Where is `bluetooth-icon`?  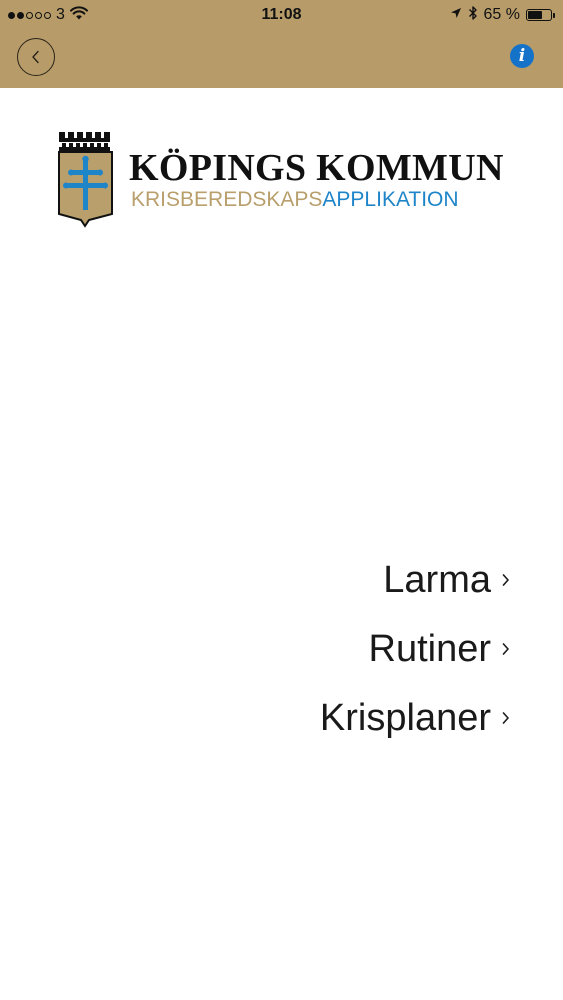
bluetooth-icon is located at coordinates (473, 15).